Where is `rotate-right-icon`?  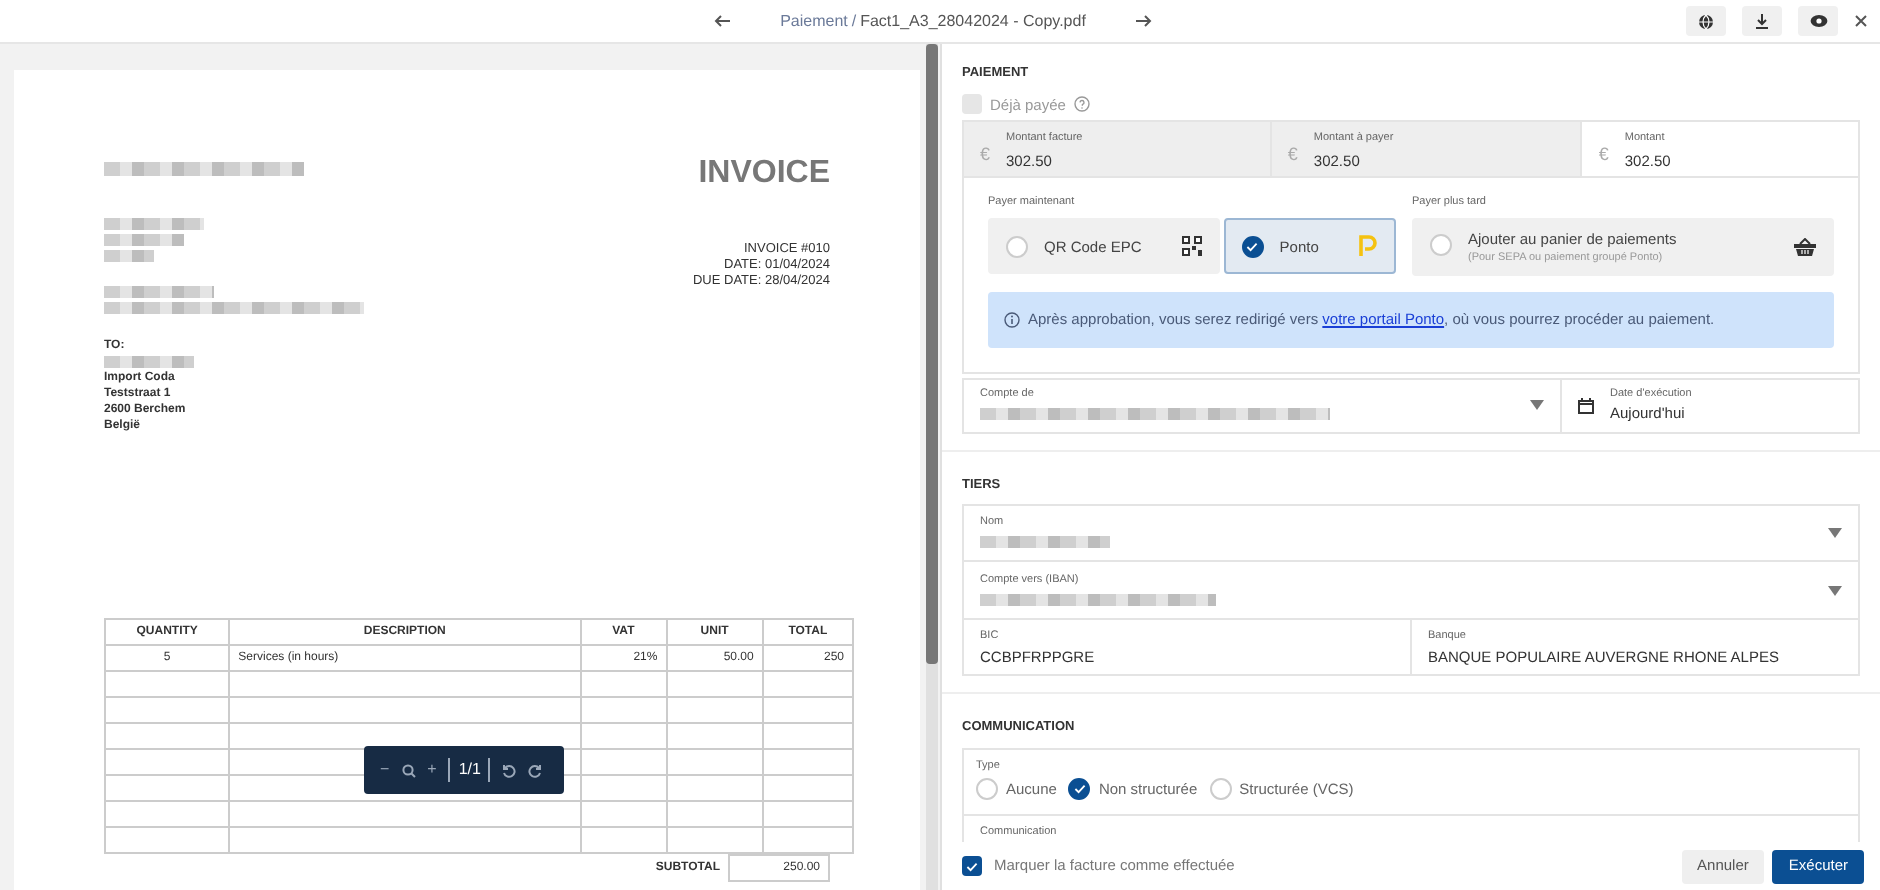
rotate-right-icon is located at coordinates (535, 770).